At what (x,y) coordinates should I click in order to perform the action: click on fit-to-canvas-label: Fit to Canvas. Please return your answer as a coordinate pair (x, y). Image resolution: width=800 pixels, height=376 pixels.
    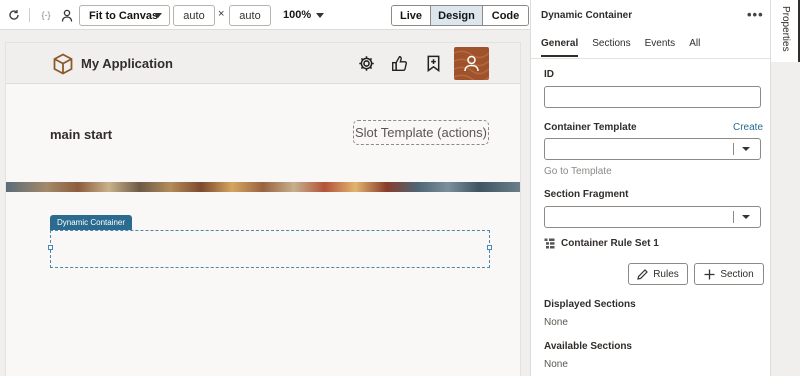
    Looking at the image, I should click on (124, 15).